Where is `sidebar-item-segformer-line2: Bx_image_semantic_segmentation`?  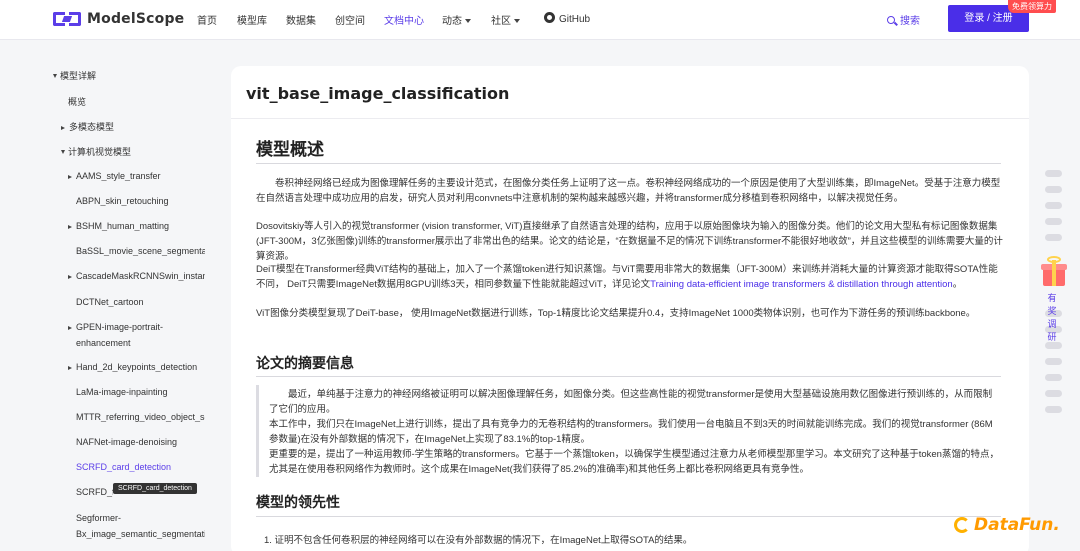 sidebar-item-segformer-line2: Bx_image_semantic_segmentation is located at coordinates (140, 534).